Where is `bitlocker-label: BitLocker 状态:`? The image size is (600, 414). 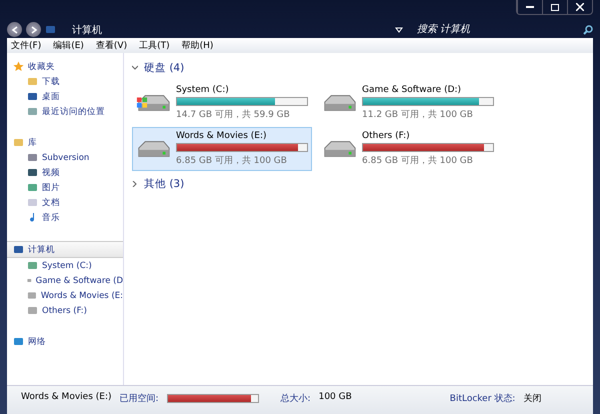
bitlocker-label: BitLocker 状态: is located at coordinates (483, 398).